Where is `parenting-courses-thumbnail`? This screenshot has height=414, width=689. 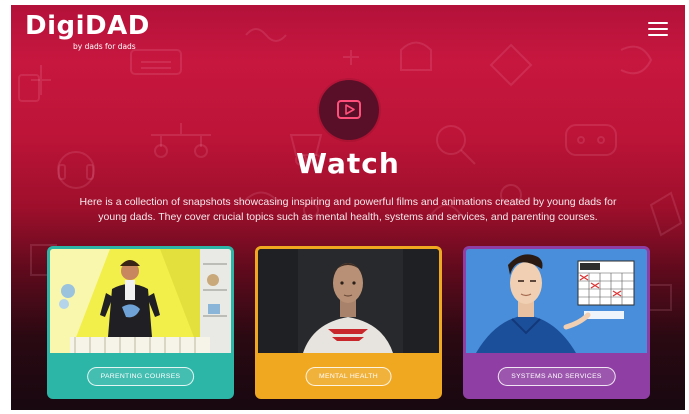 parenting-courses-thumbnail is located at coordinates (140, 301).